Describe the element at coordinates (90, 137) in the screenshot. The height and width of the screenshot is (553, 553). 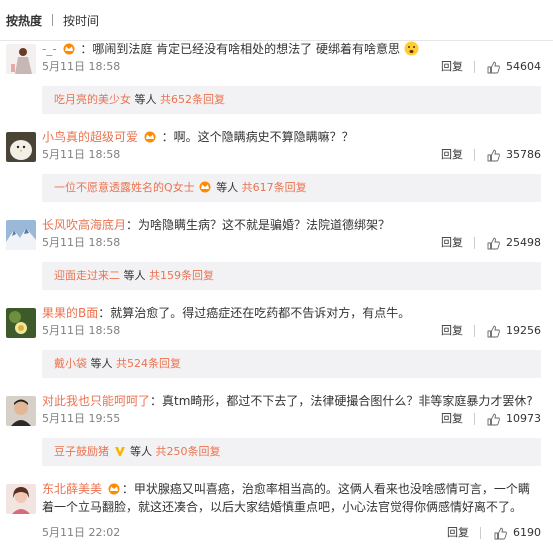
I see `username: 小鸟真的超级可爱` at that location.